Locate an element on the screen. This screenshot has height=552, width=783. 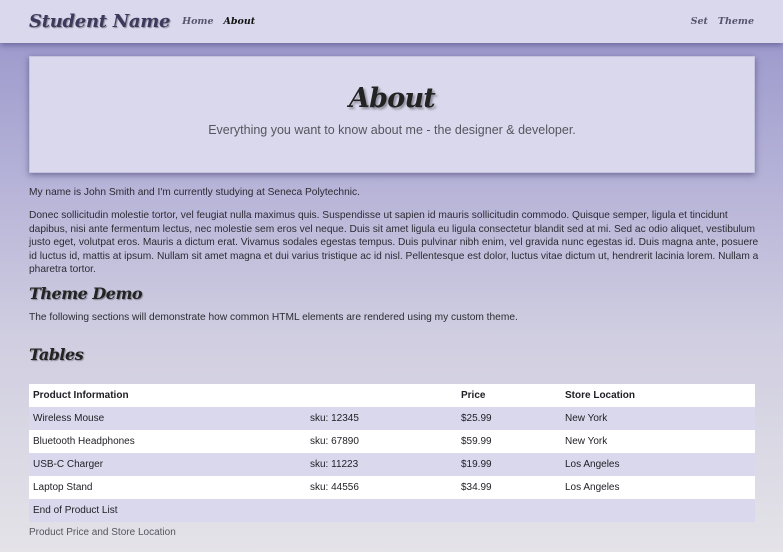
cell-product: USB-C Charger is located at coordinates (68, 464).